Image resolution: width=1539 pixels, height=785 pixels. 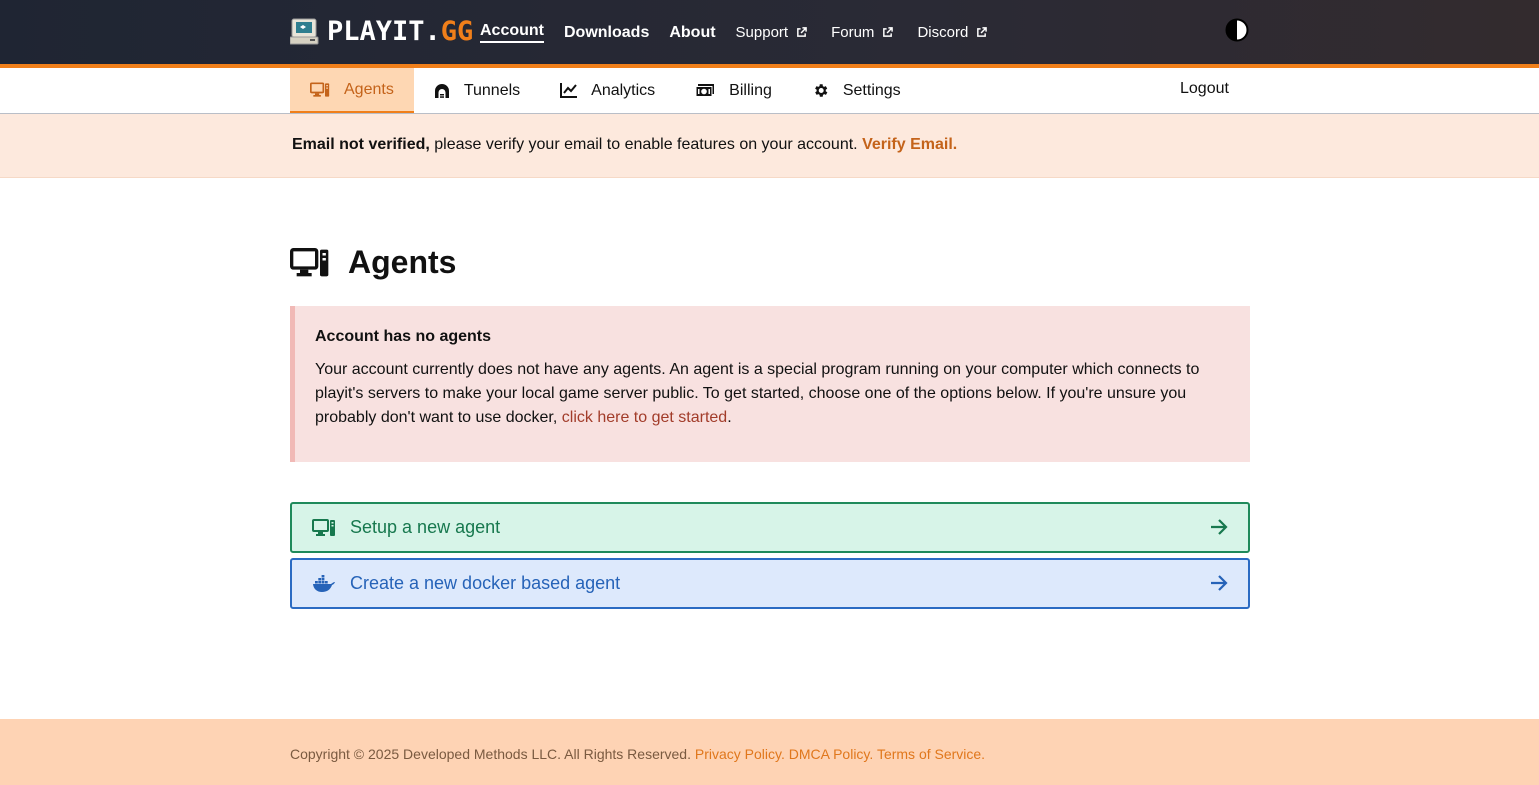 What do you see at coordinates (821, 90) in the screenshot?
I see `gear-icon` at bounding box center [821, 90].